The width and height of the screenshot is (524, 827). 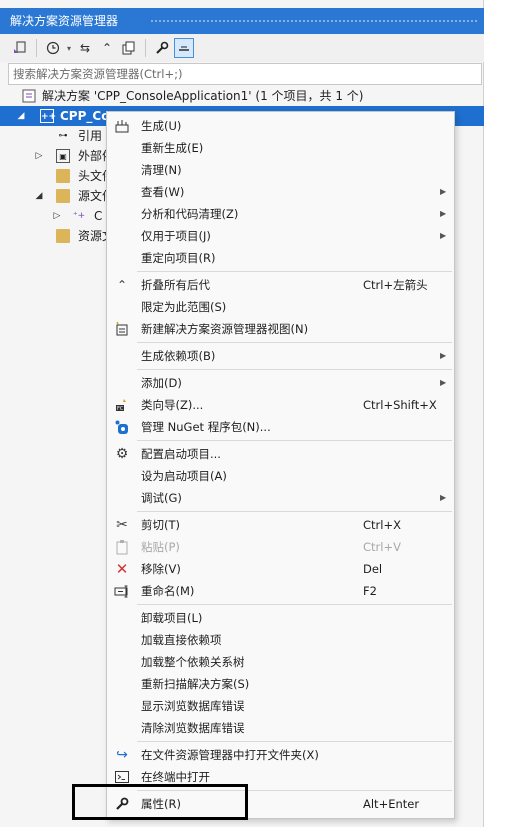 I want to click on collapse-all-icon: ⌃, so click(x=107, y=48).